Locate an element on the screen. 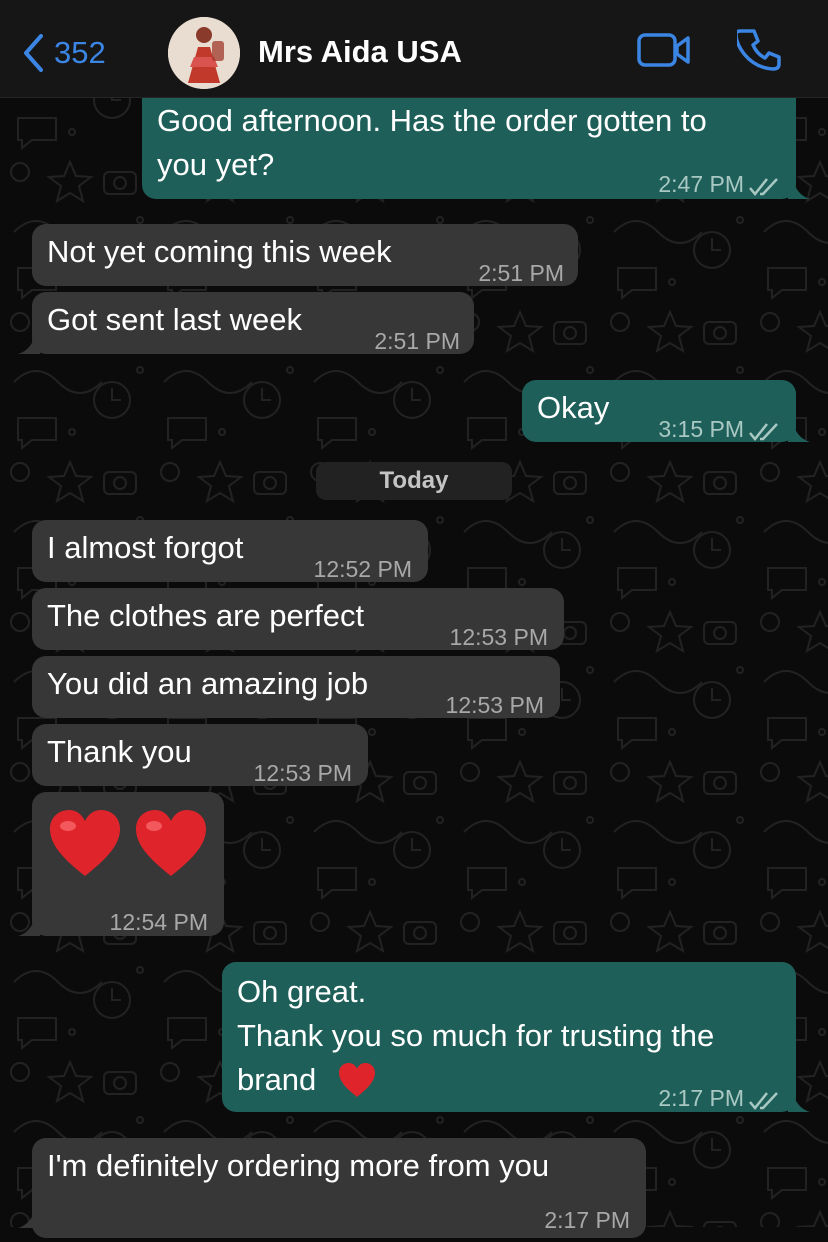 The image size is (828, 1242). video-call-icon is located at coordinates (664, 52).